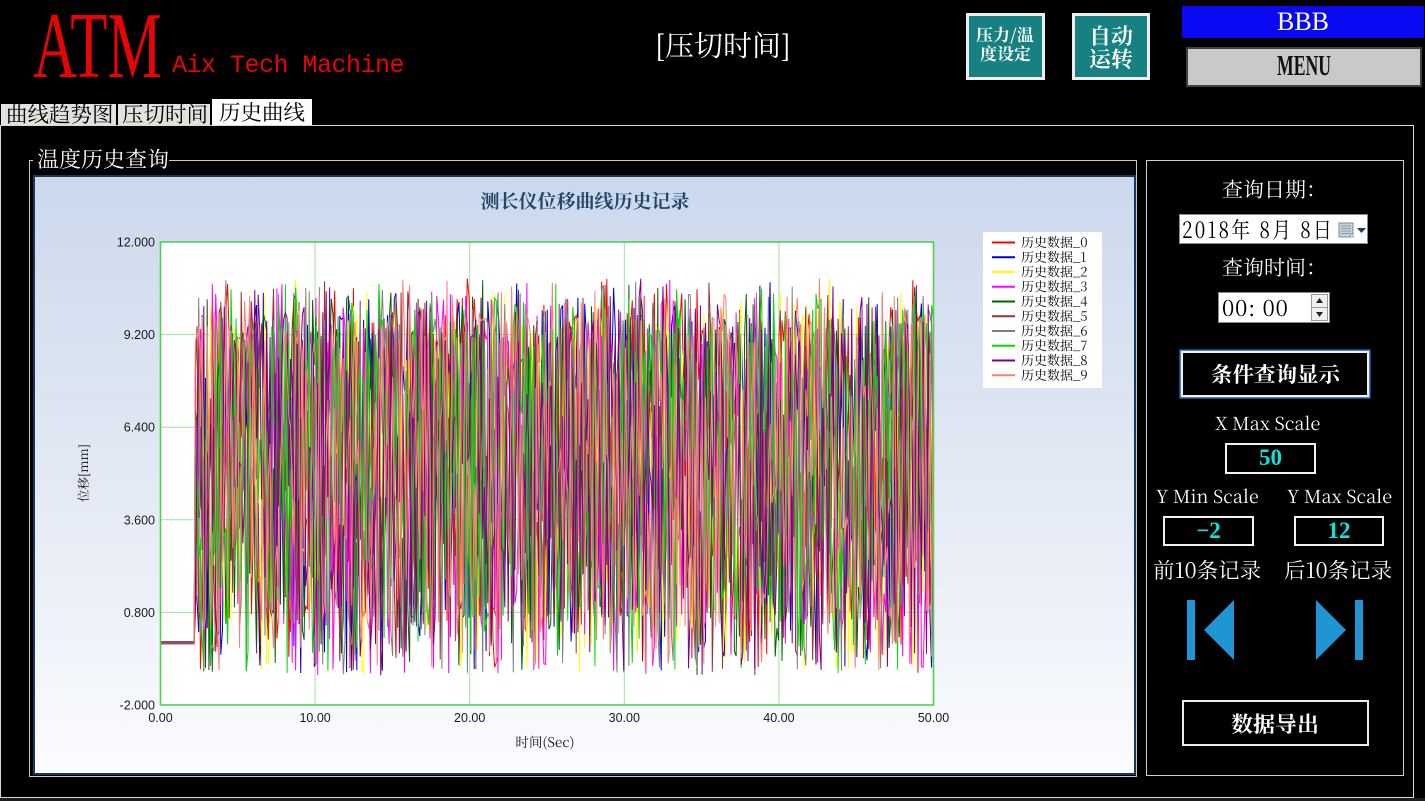 This screenshot has height=801, width=1425. Describe the element at coordinates (139, 335) in the screenshot. I see `svg-text: 9.200` at that location.